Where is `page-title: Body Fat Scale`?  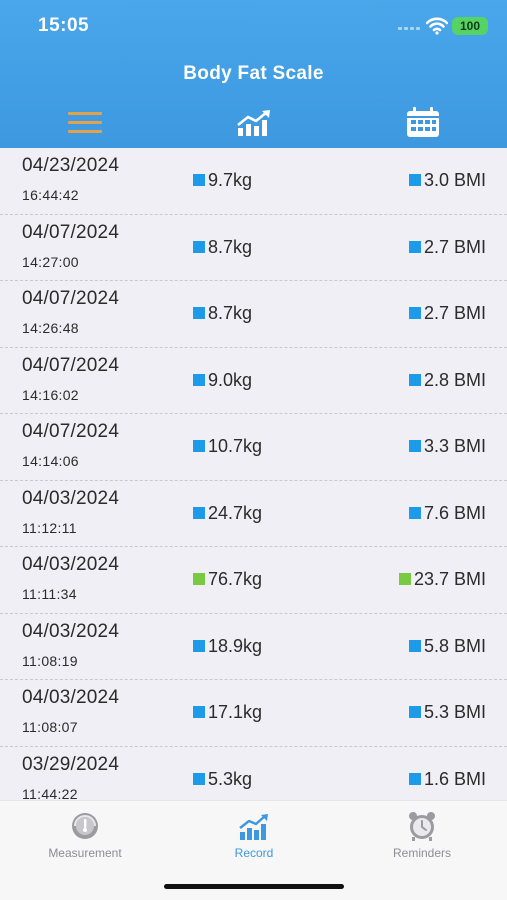
page-title: Body Fat Scale is located at coordinates (253, 73).